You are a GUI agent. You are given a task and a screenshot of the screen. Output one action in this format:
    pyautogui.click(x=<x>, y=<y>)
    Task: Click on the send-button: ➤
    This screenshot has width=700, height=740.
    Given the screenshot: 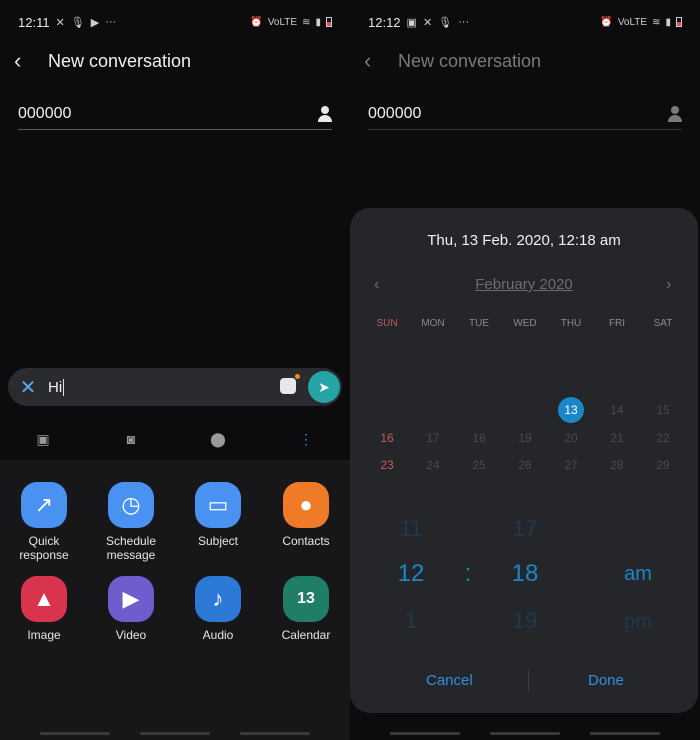 What is the action you would take?
    pyautogui.click(x=324, y=387)
    